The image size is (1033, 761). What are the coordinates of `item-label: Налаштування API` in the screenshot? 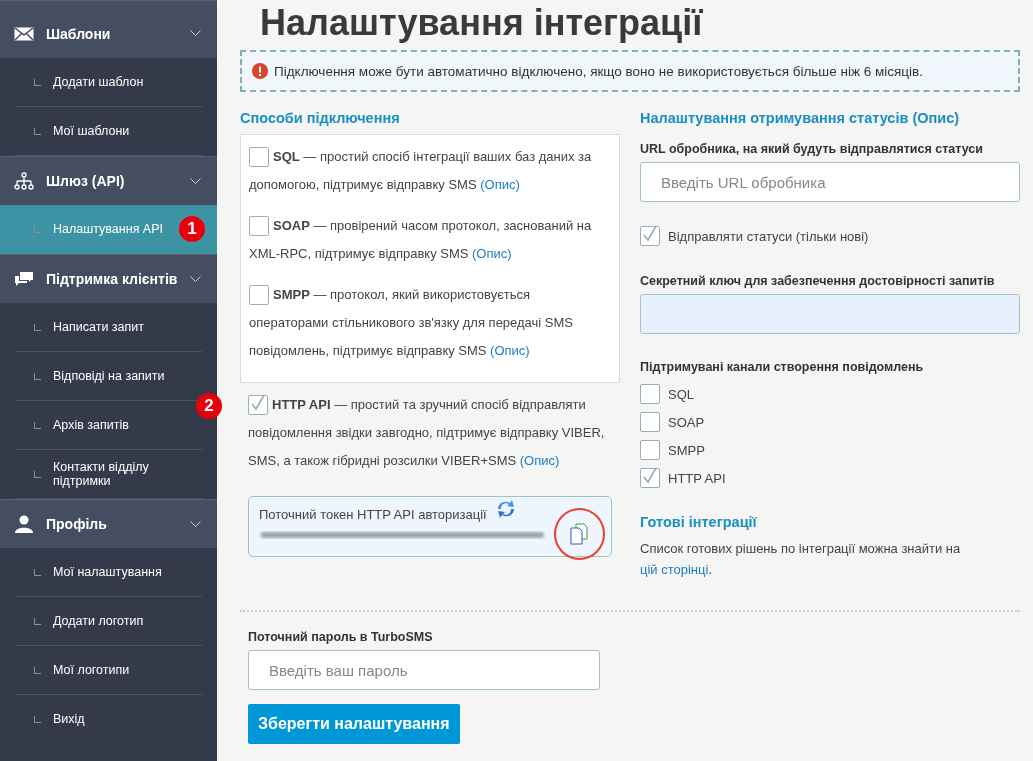 It's located at (108, 229).